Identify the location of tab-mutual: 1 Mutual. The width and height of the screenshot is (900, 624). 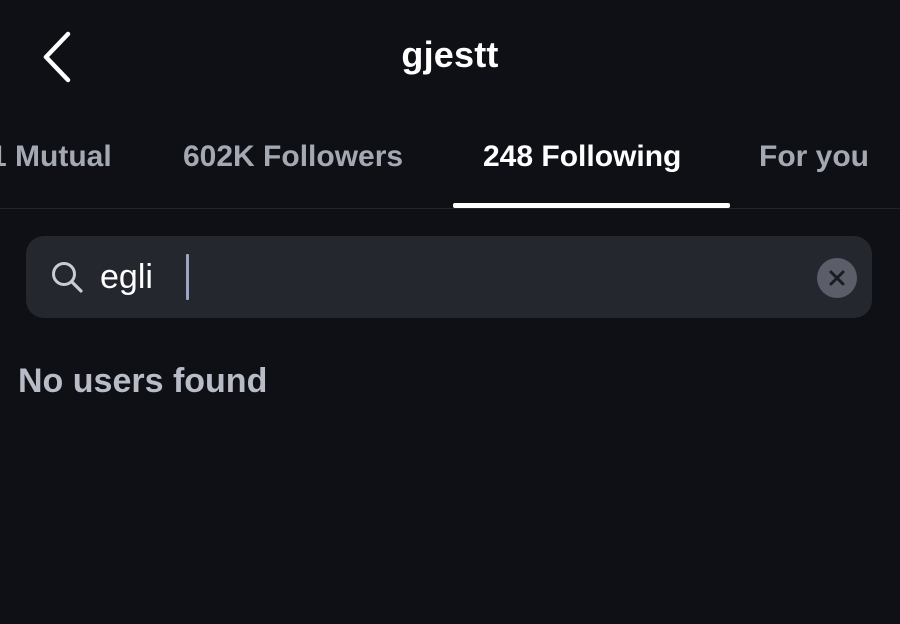
(56, 157).